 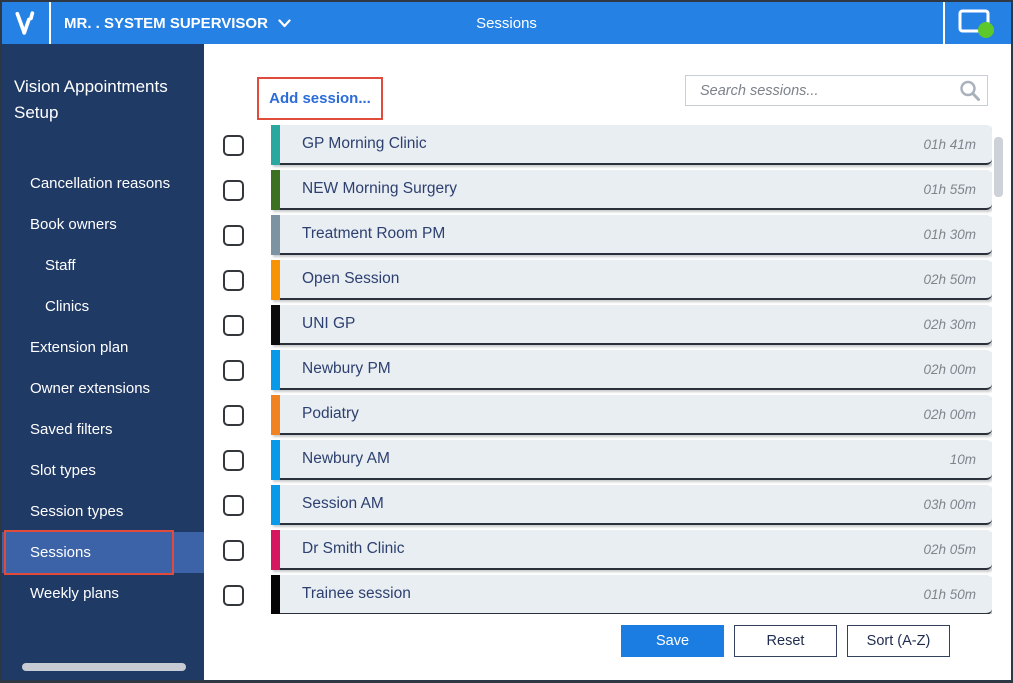 What do you see at coordinates (346, 368) in the screenshot?
I see `session-name: Newbury PM` at bounding box center [346, 368].